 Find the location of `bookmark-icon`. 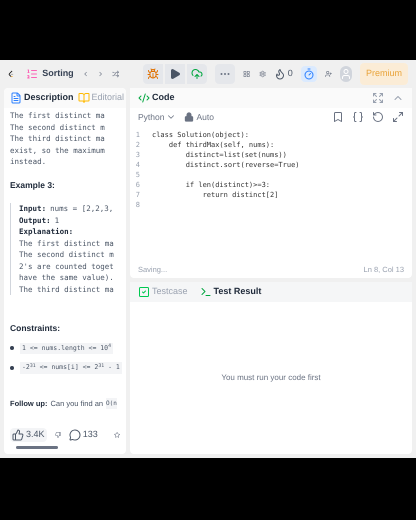

bookmark-icon is located at coordinates (338, 117).